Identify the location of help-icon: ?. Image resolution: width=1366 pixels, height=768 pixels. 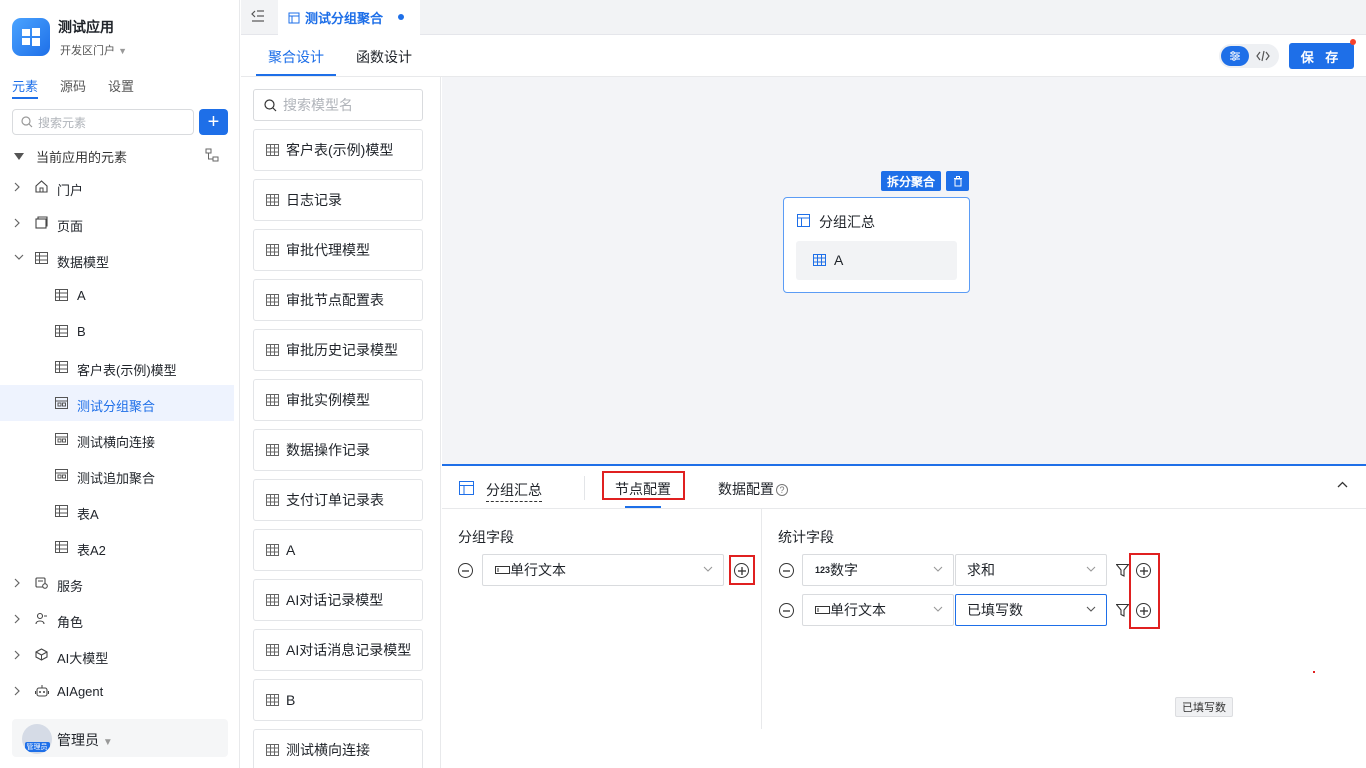
(782, 490).